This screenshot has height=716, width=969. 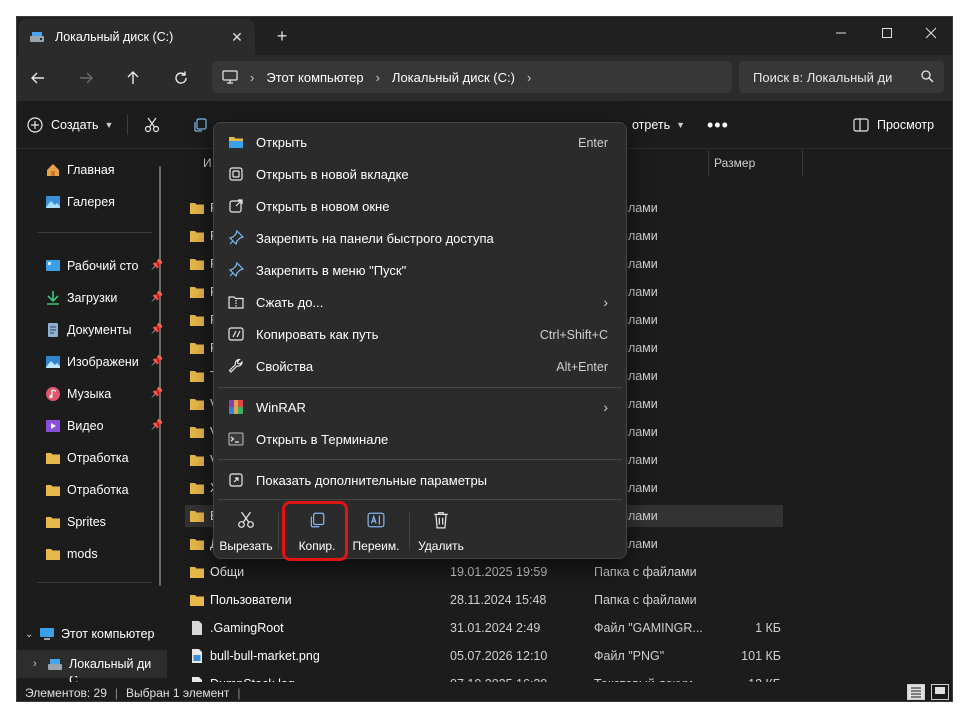 I want to click on column-header-name: И, so click(x=207, y=163).